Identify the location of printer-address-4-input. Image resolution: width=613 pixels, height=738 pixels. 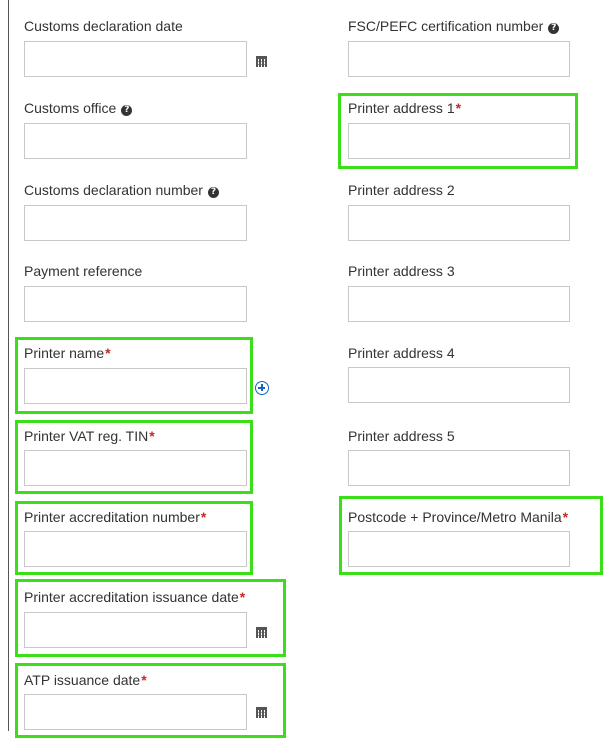
(459, 385).